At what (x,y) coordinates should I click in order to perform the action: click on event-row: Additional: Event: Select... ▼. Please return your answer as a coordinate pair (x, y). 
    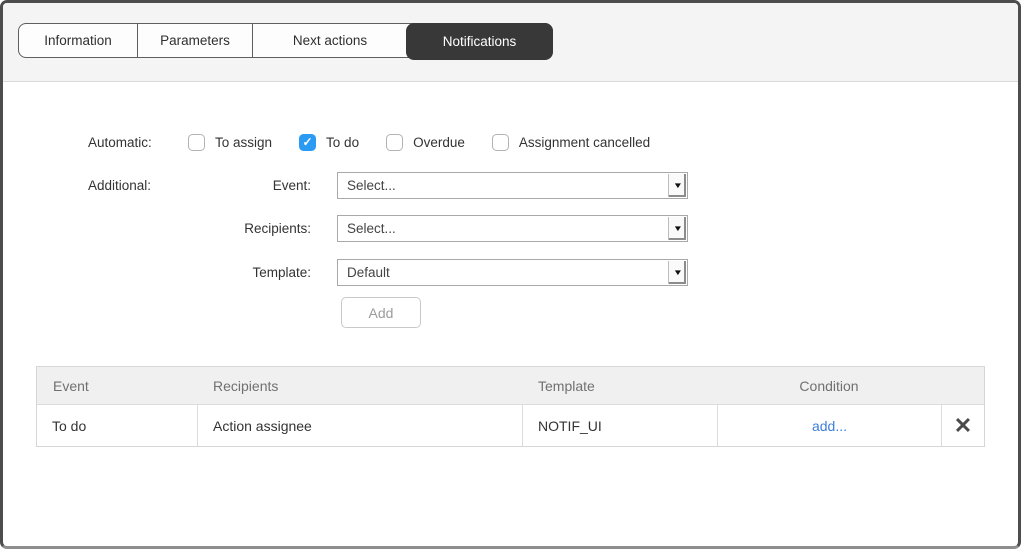
    Looking at the image, I should click on (388, 185).